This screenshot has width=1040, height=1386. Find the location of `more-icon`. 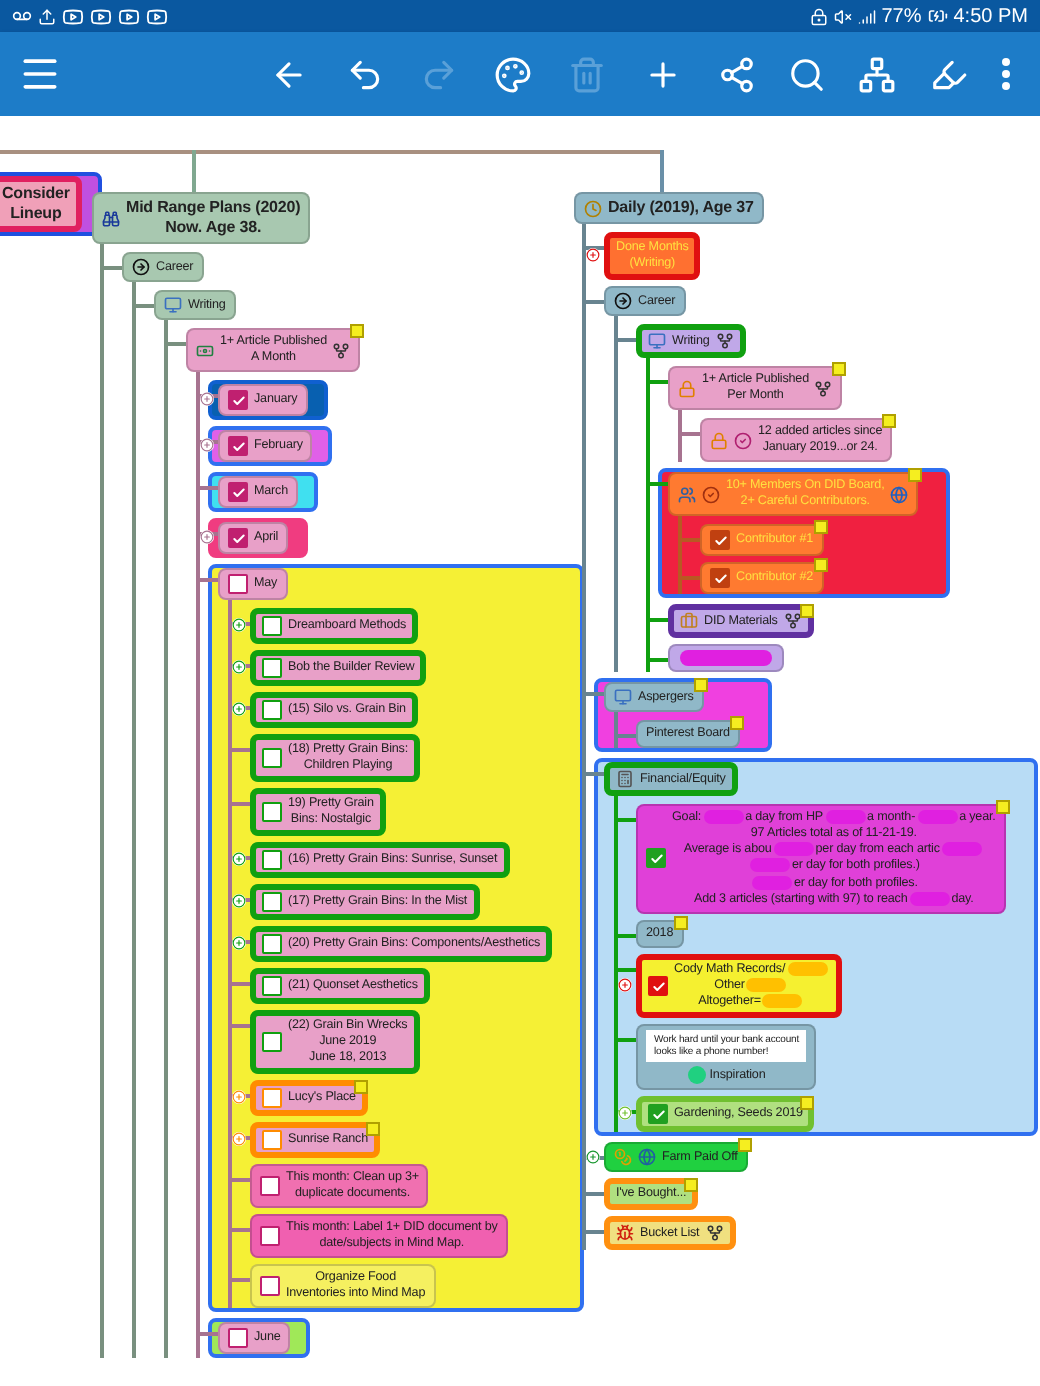

more-icon is located at coordinates (1005, 74).